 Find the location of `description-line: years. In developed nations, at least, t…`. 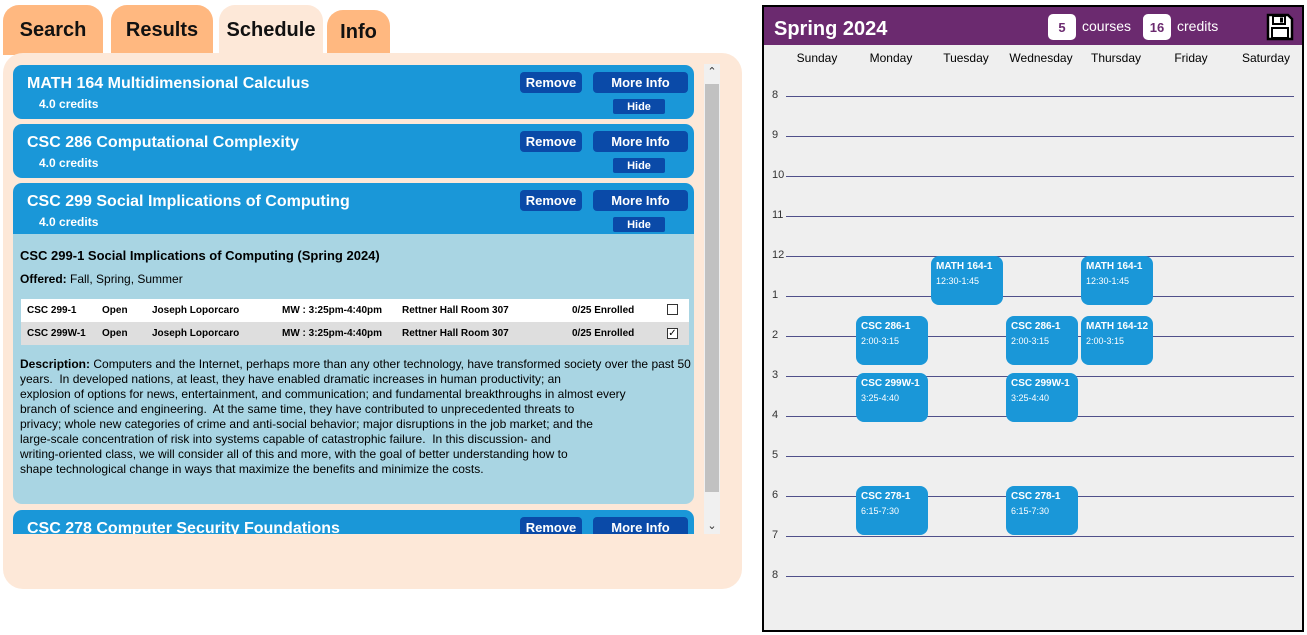

description-line: years. In developed nations, at least, t… is located at coordinates (290, 379).